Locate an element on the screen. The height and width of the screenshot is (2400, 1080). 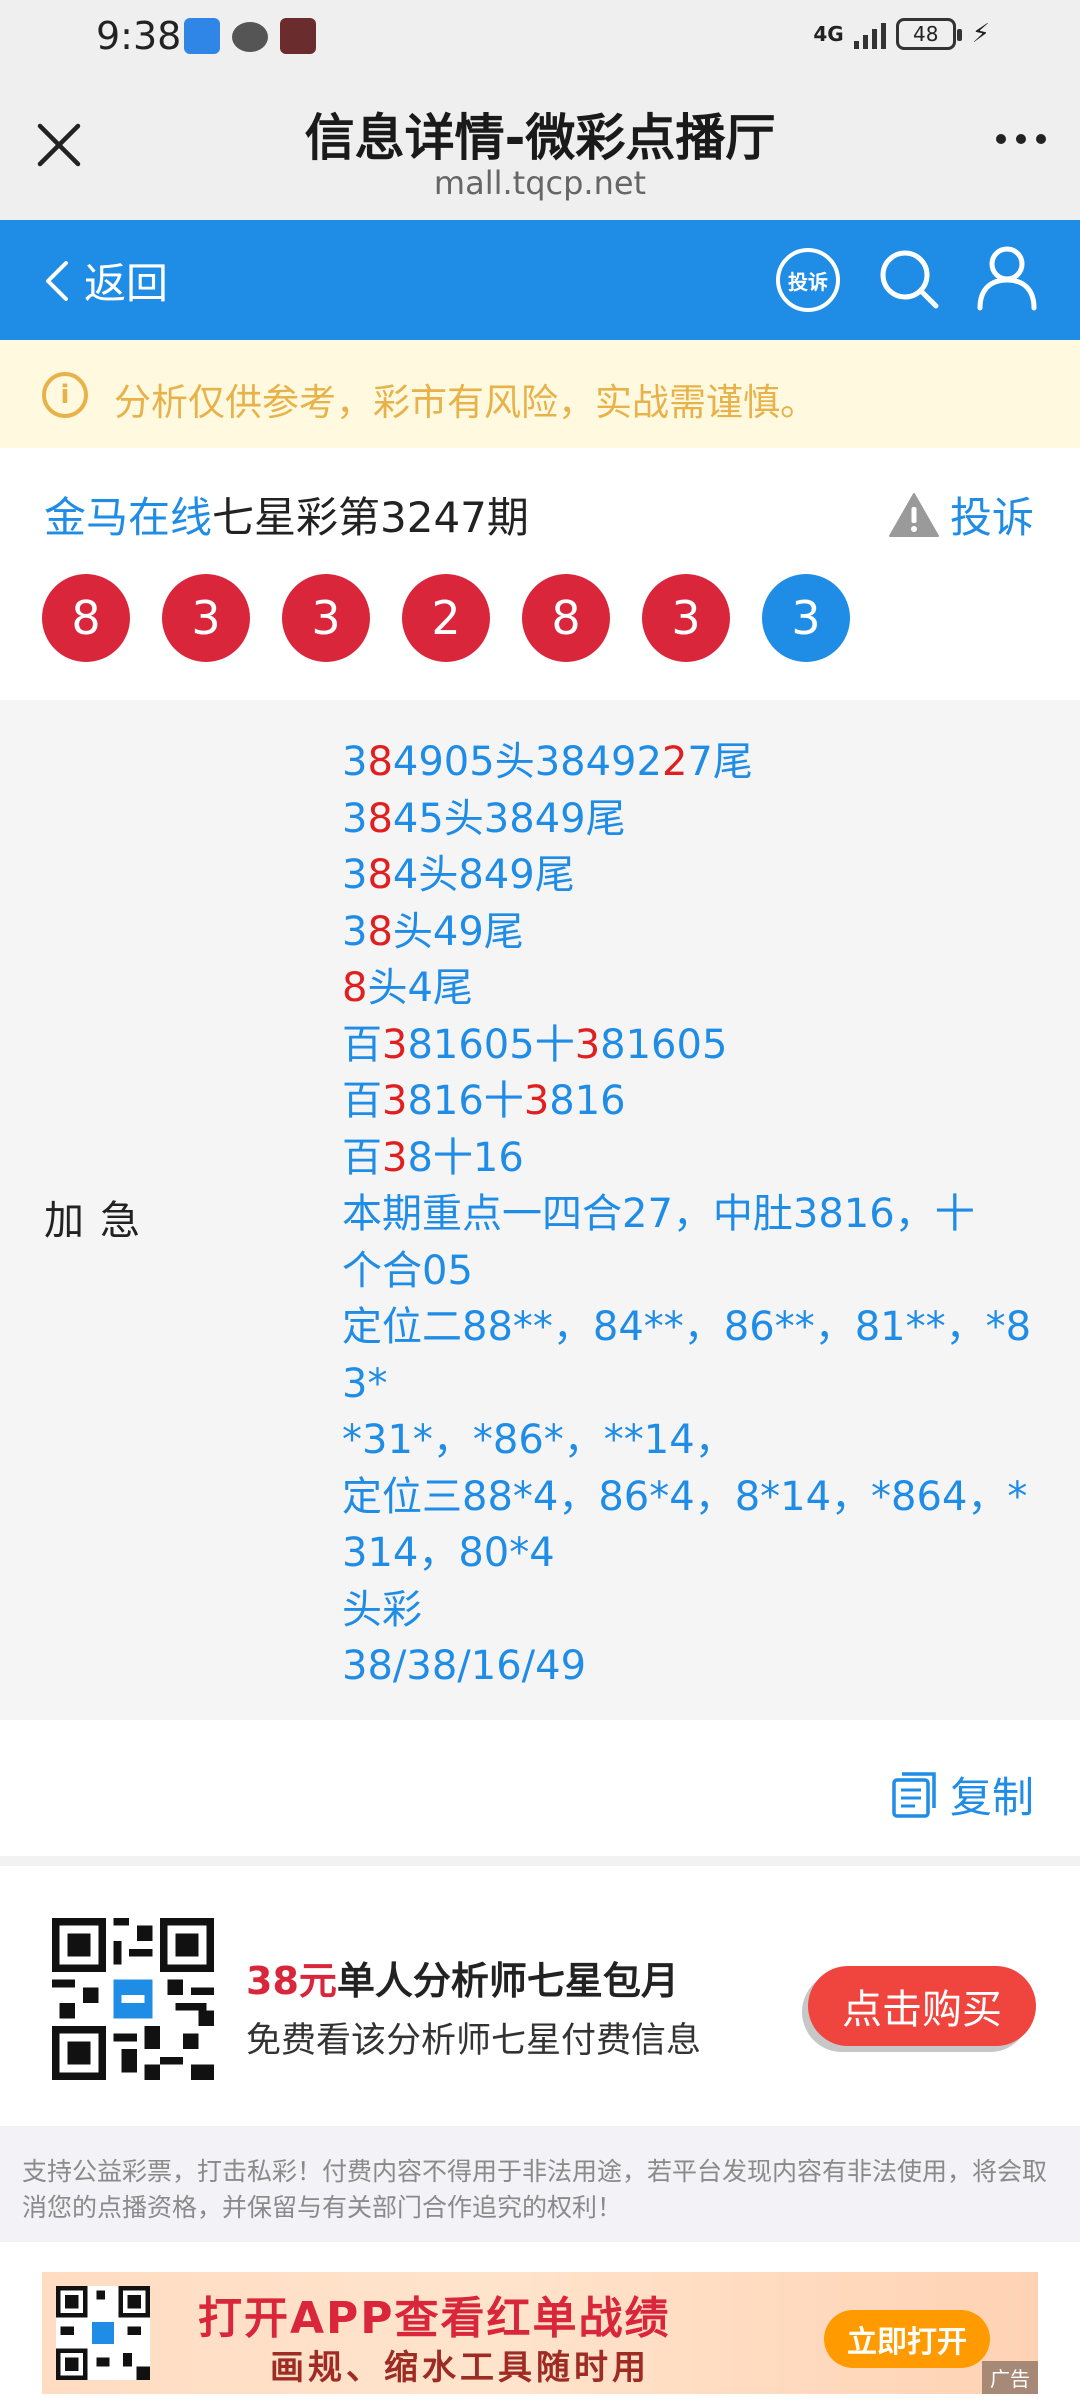
offer-name: 单人分析师七星包月 is located at coordinates (507, 1981).